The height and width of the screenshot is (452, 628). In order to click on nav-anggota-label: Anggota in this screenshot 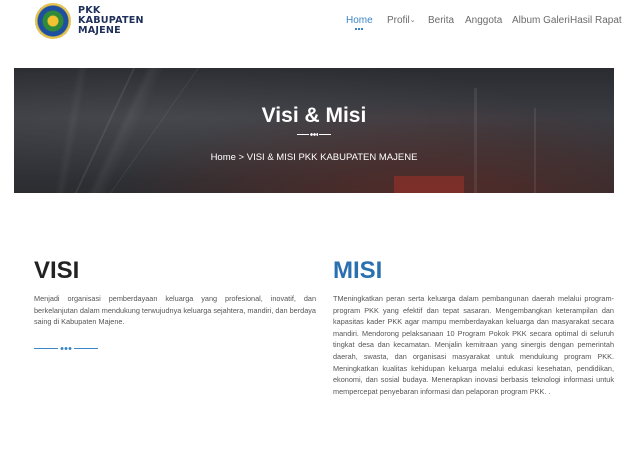, I will do `click(484, 20)`.